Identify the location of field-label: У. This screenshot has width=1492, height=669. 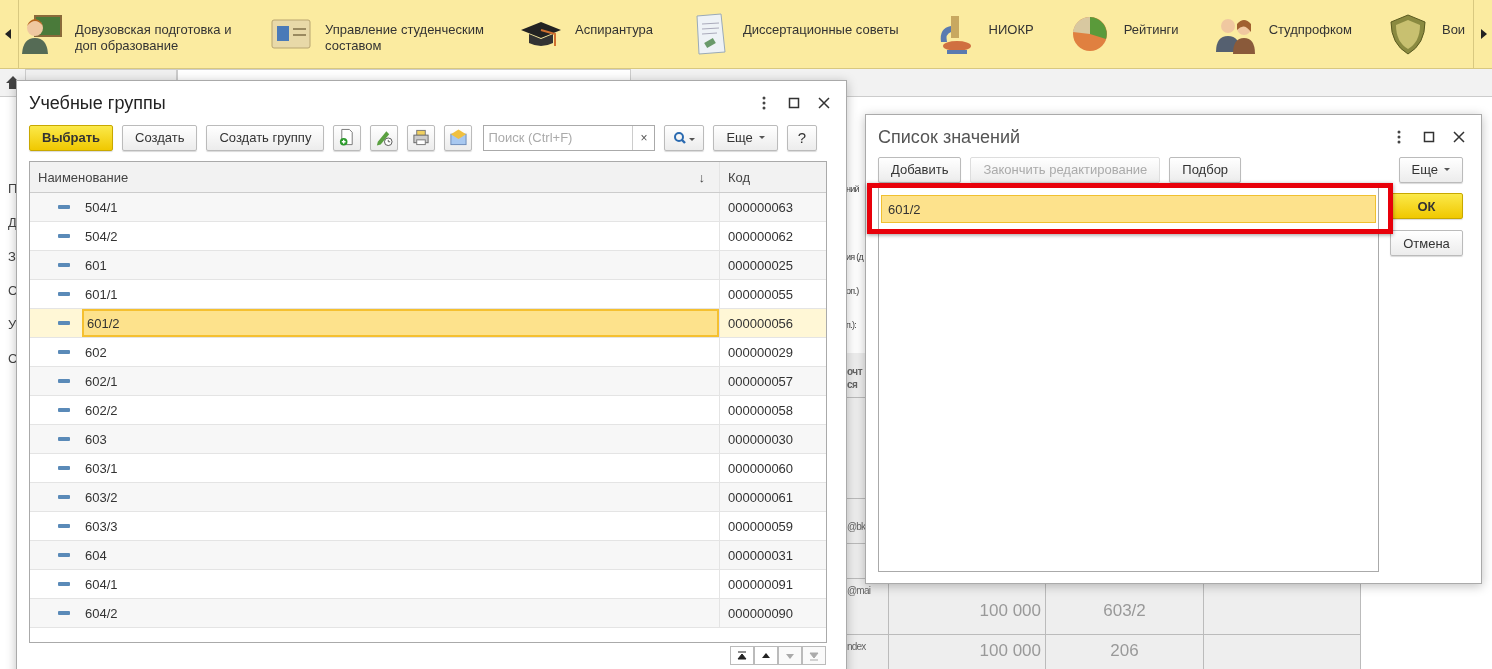
(13, 325).